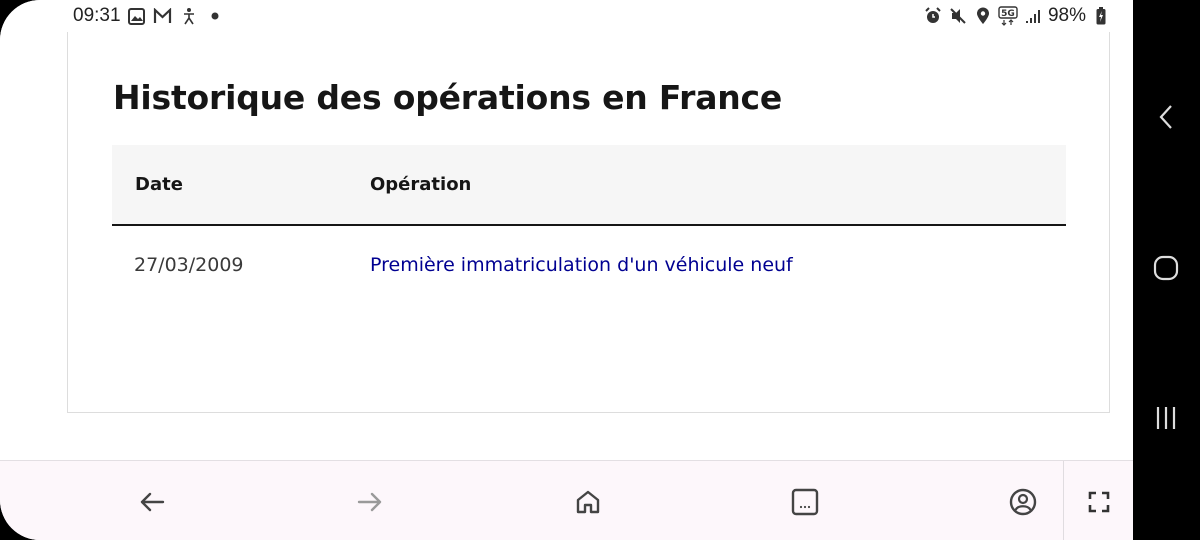 This screenshot has height=540, width=1200. What do you see at coordinates (1101, 16) in the screenshot?
I see `battery-icon` at bounding box center [1101, 16].